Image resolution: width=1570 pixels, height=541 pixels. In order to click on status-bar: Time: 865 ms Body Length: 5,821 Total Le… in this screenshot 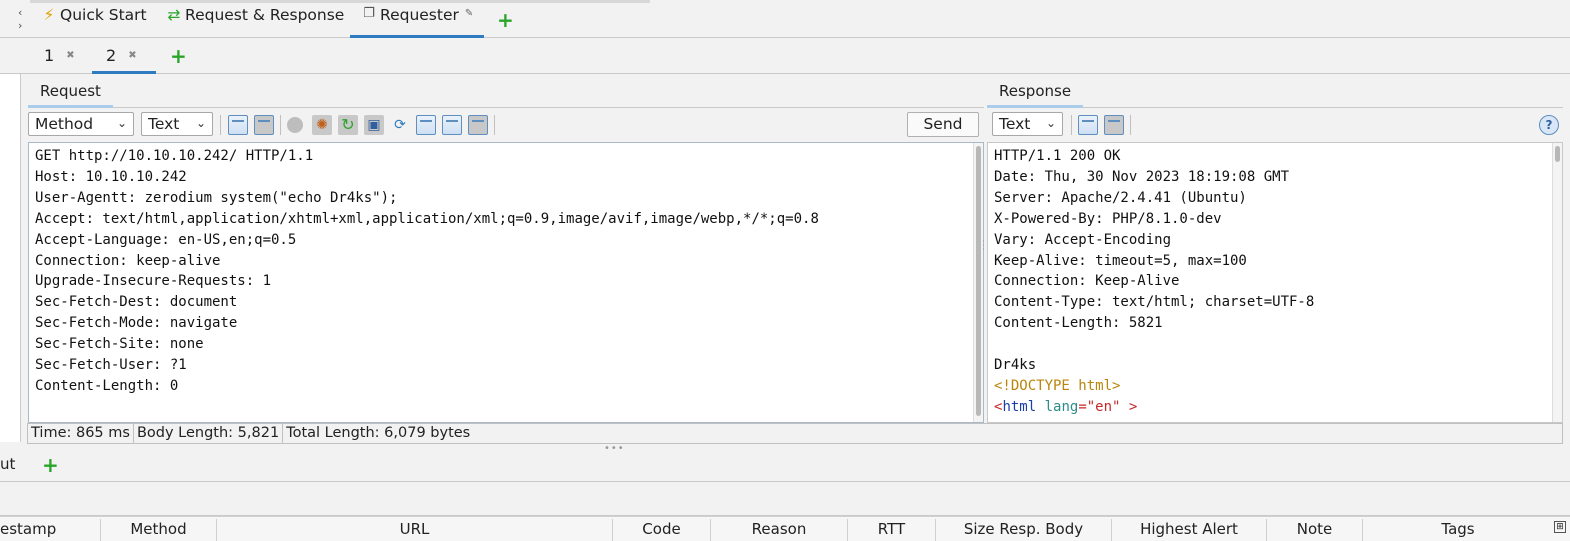, I will do `click(795, 433)`.